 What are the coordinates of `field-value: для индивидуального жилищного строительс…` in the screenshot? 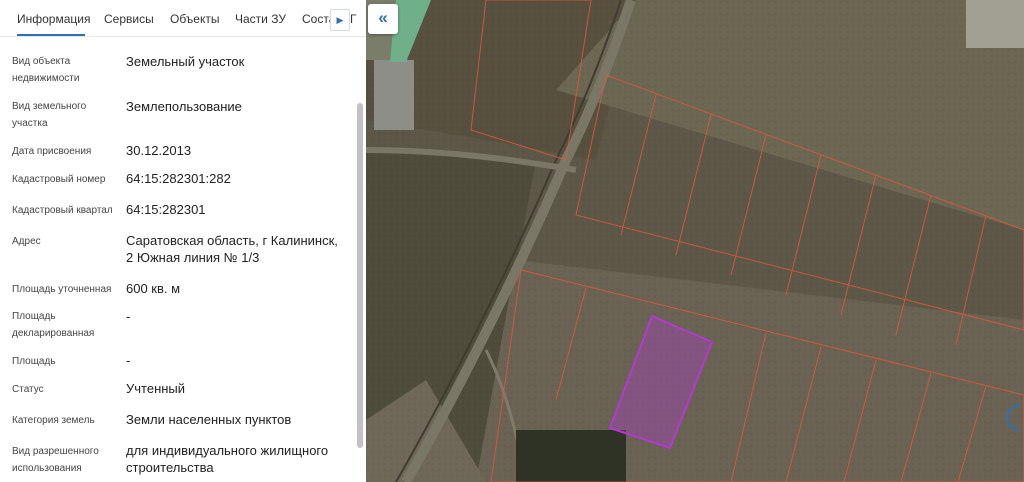 It's located at (227, 459).